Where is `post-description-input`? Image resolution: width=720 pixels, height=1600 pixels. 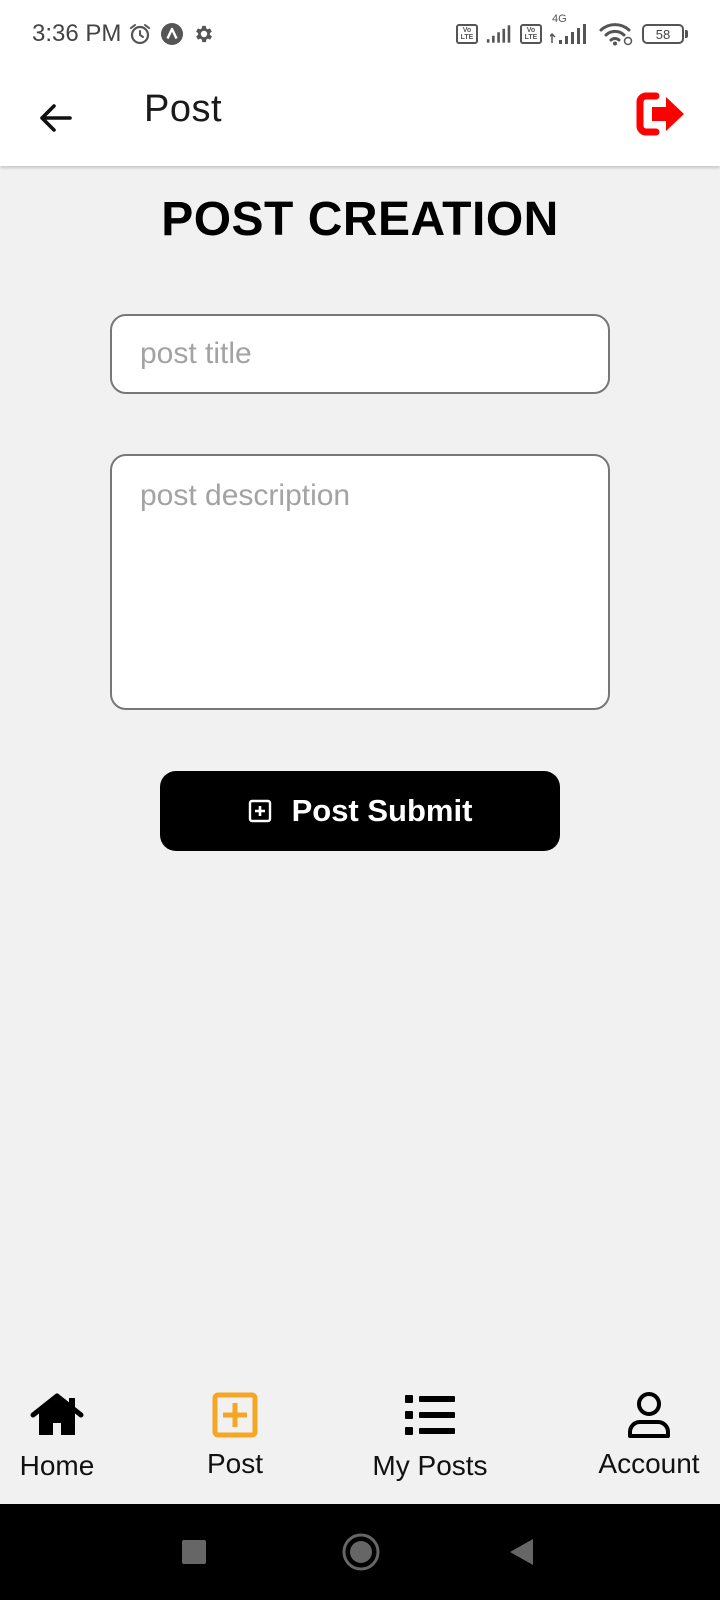
post-description-input is located at coordinates (360, 582).